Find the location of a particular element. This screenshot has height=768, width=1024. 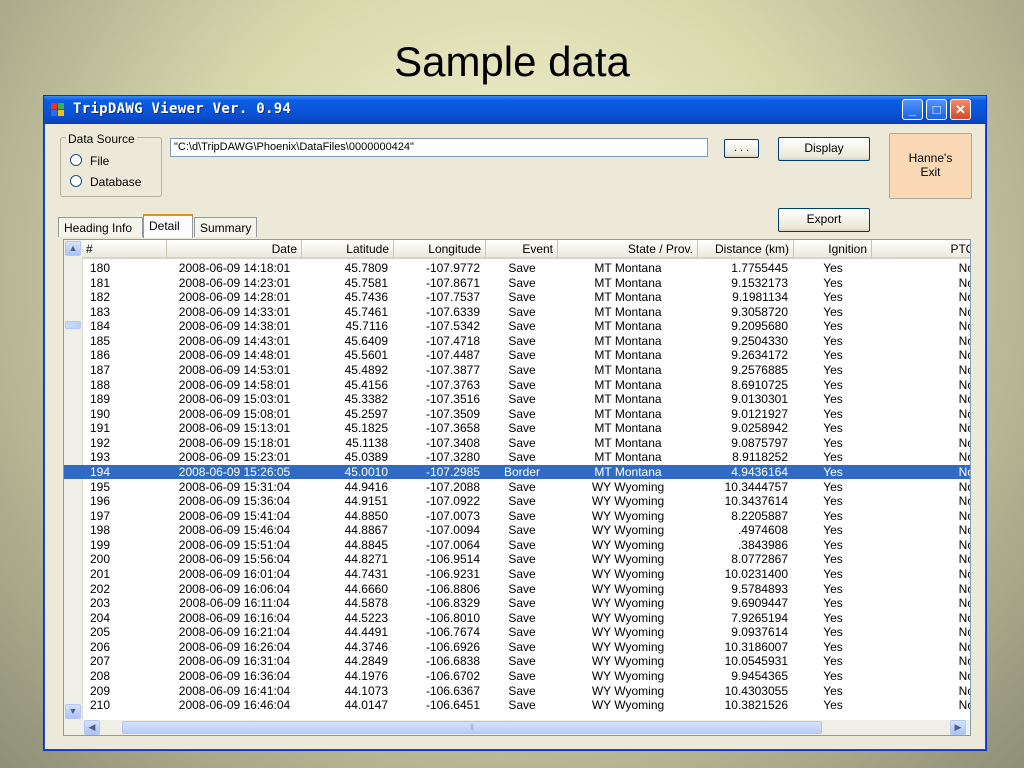

data-source-label: Data Source is located at coordinates (101, 139).